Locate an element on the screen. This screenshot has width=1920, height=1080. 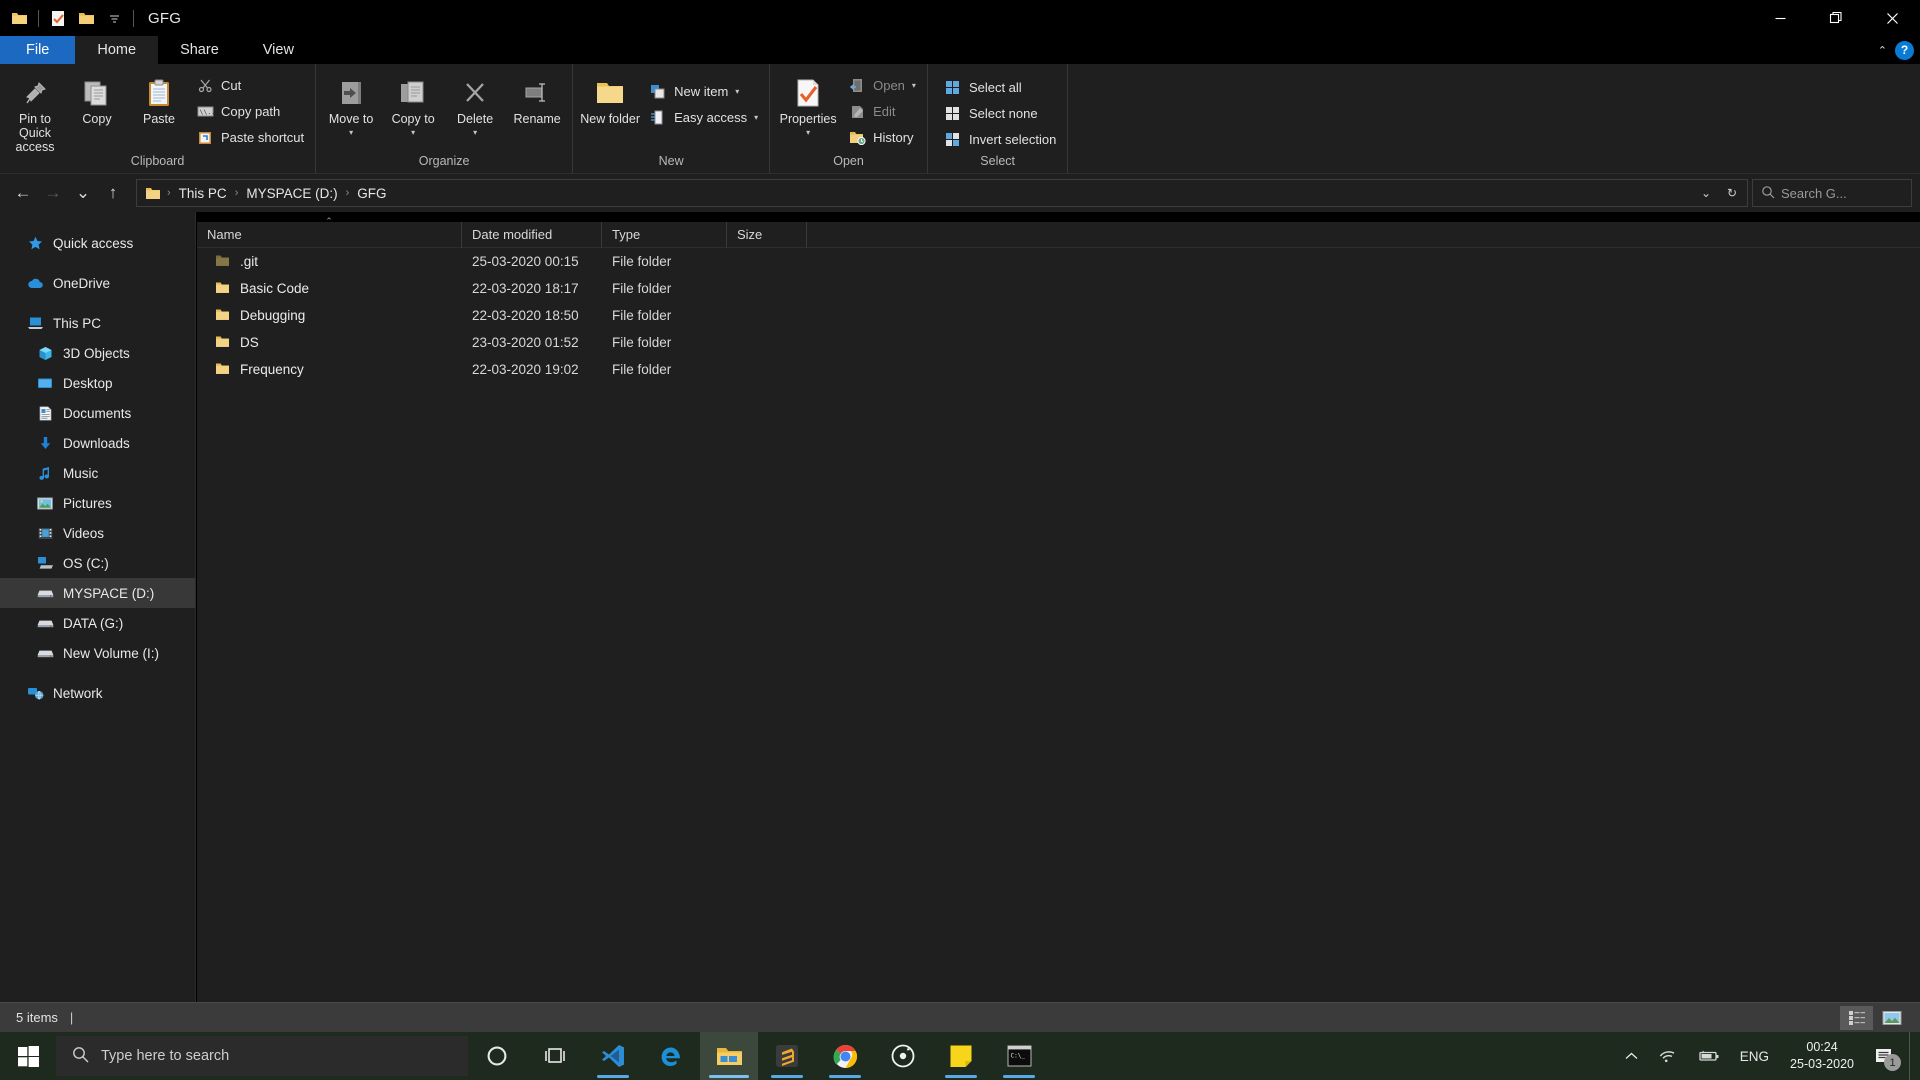
delete-button: Delete ▾ is located at coordinates (475, 107).